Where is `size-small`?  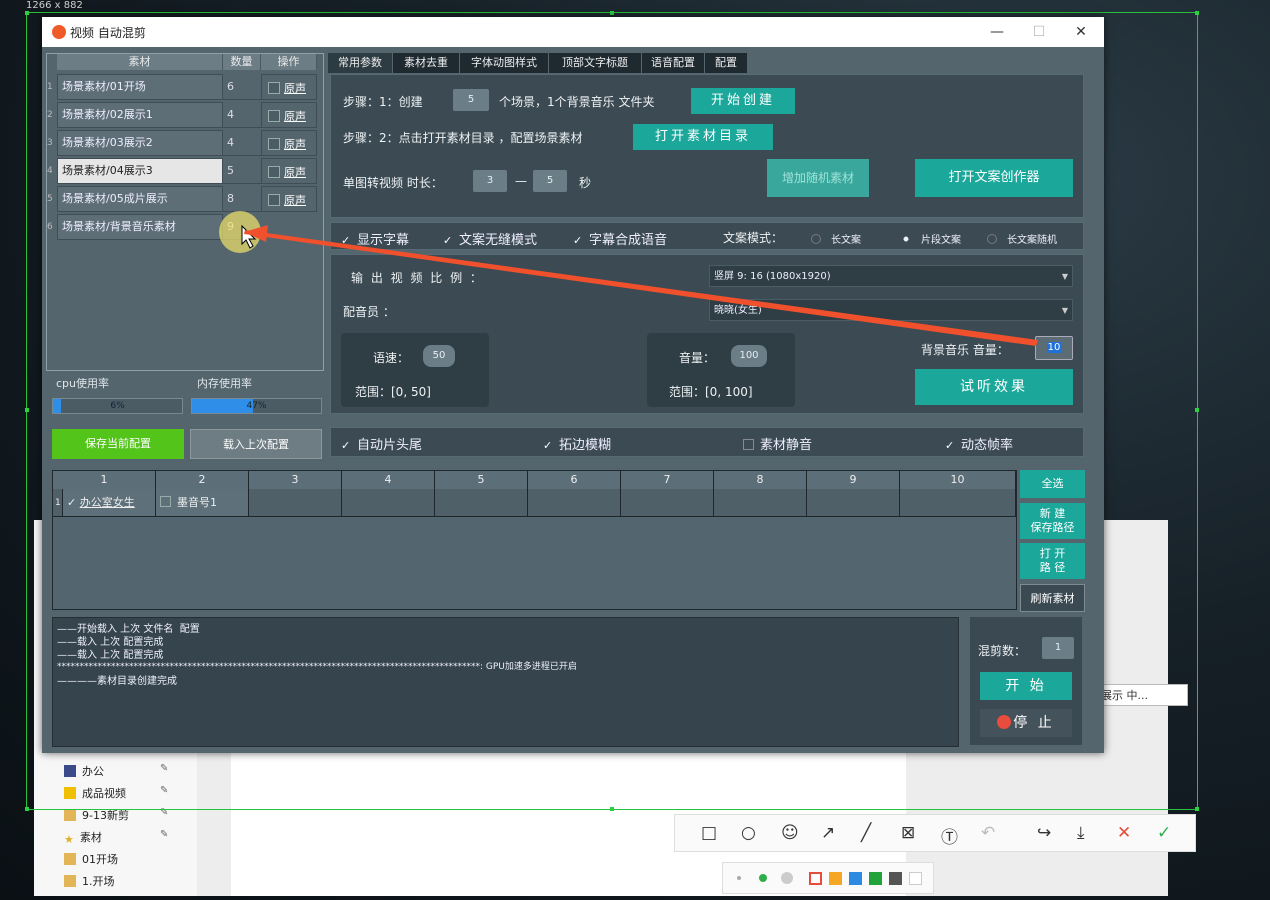 size-small is located at coordinates (739, 878).